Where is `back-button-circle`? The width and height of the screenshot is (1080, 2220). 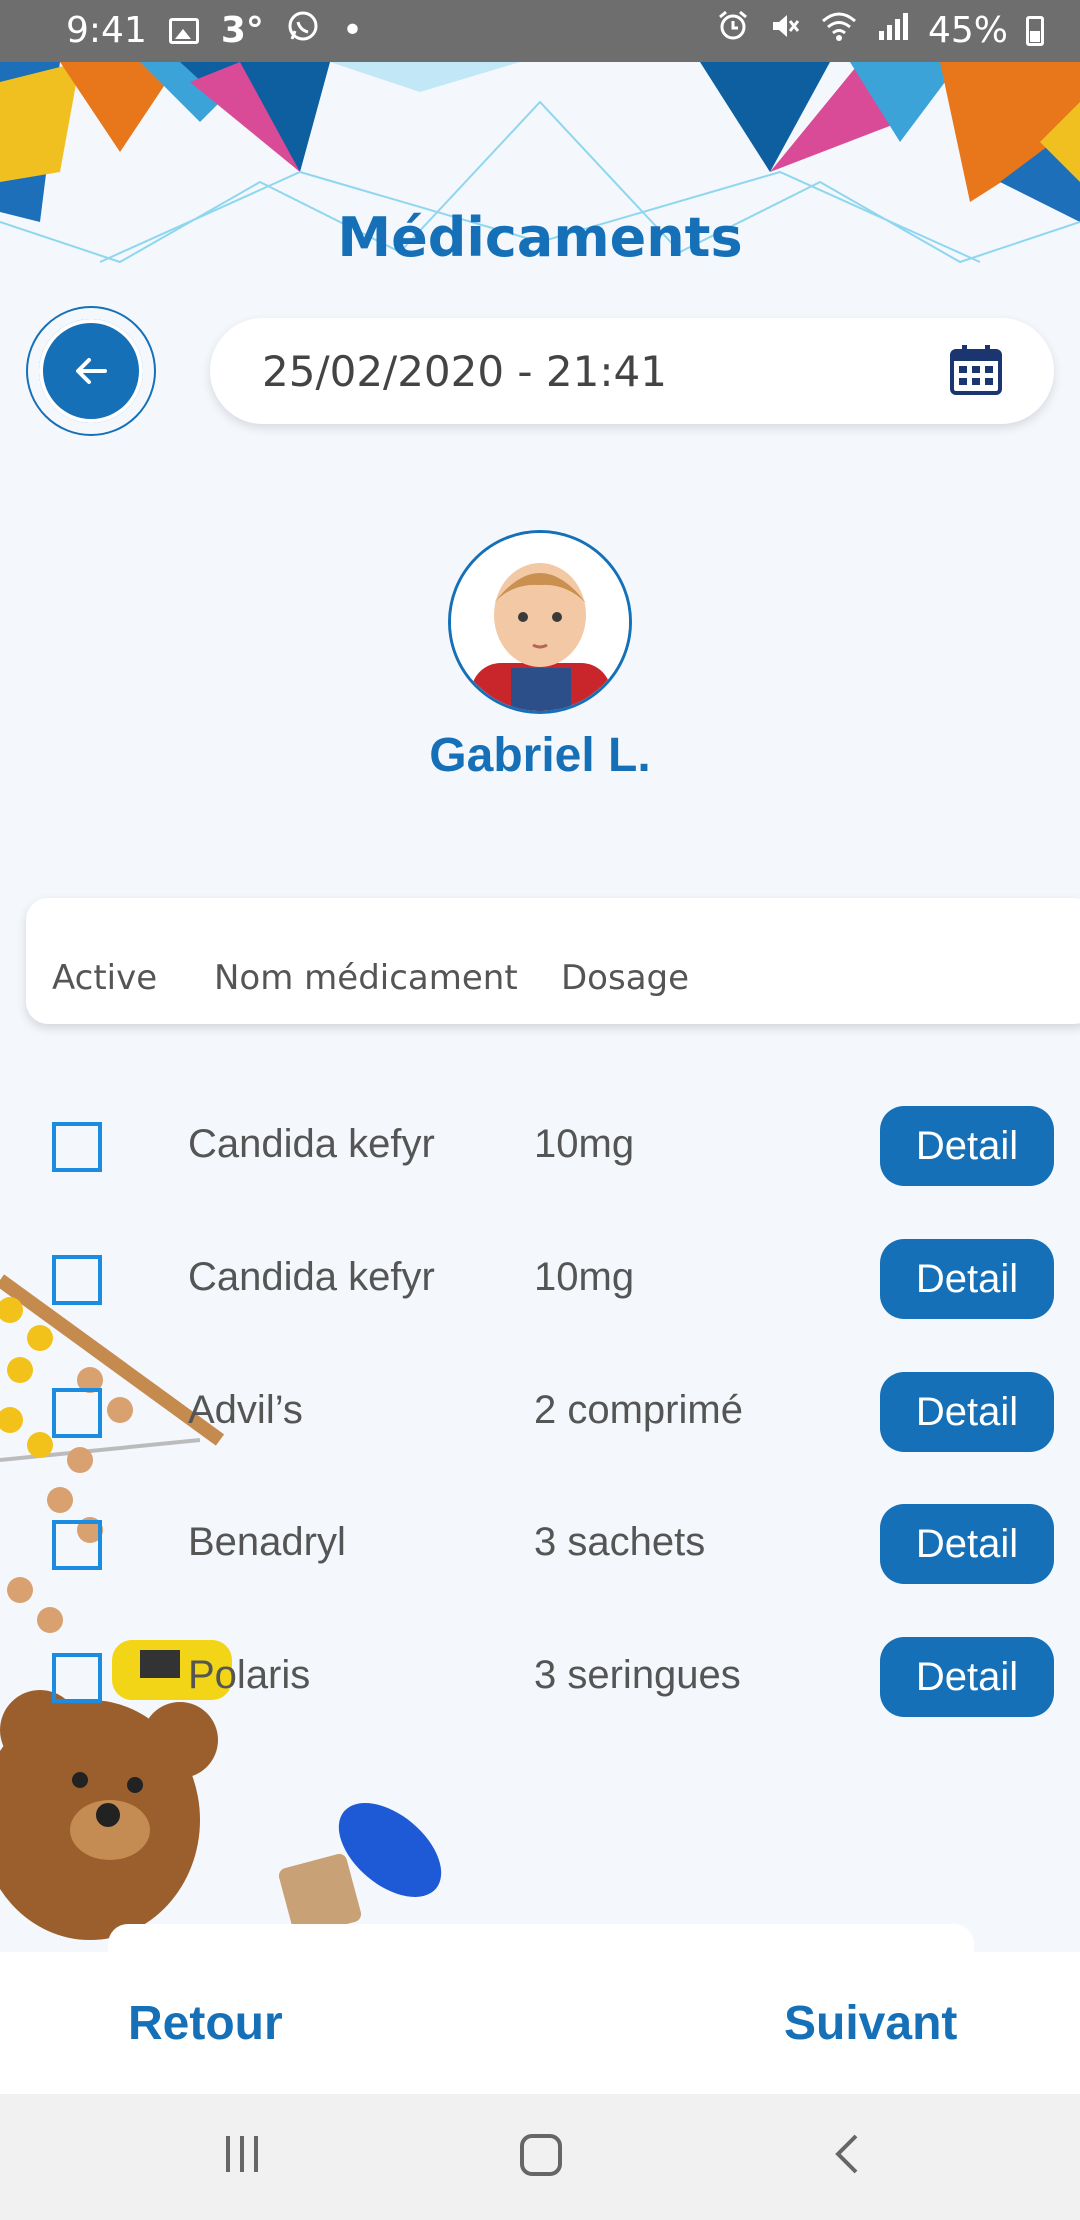 back-button-circle is located at coordinates (91, 371).